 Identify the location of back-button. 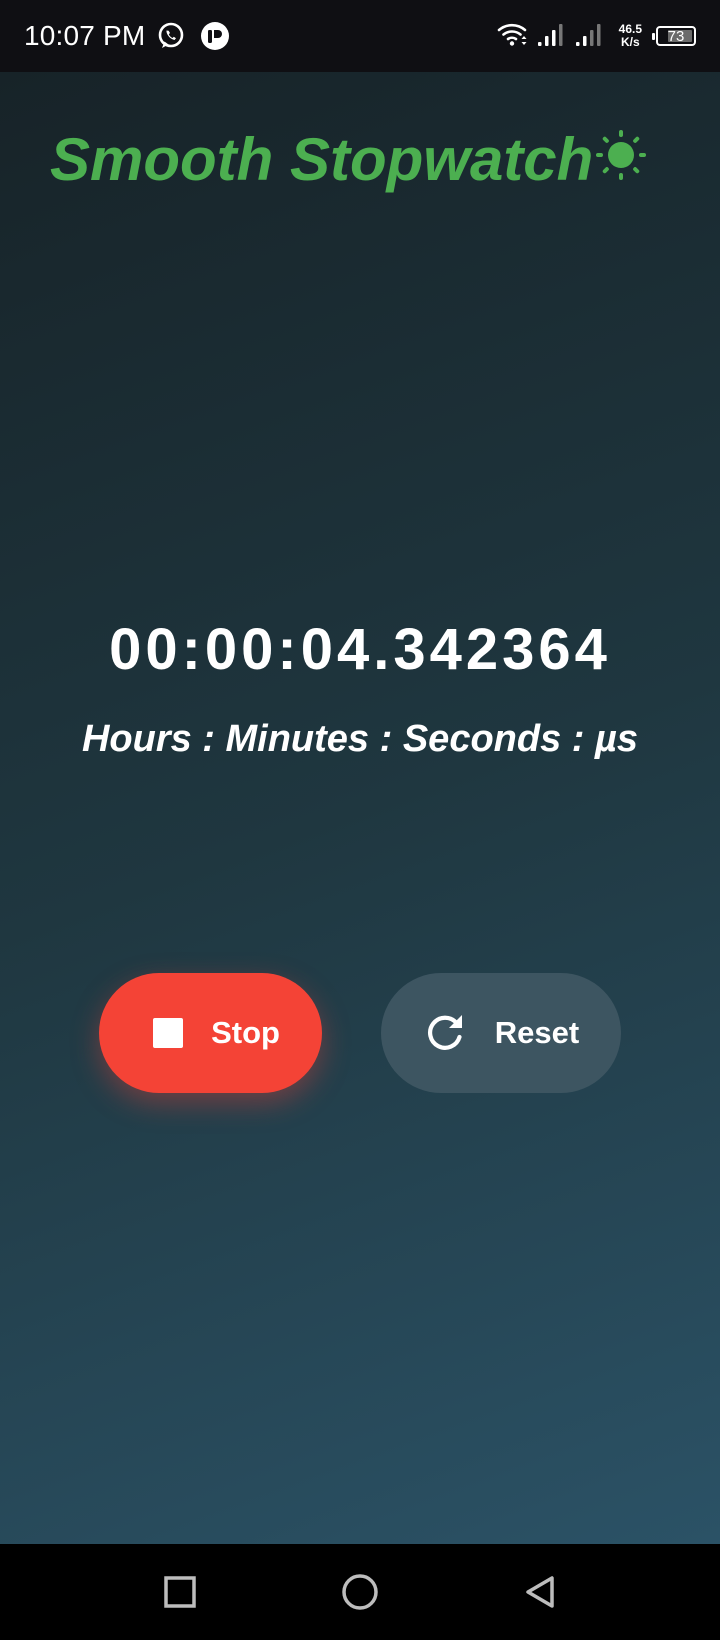
(540, 1592).